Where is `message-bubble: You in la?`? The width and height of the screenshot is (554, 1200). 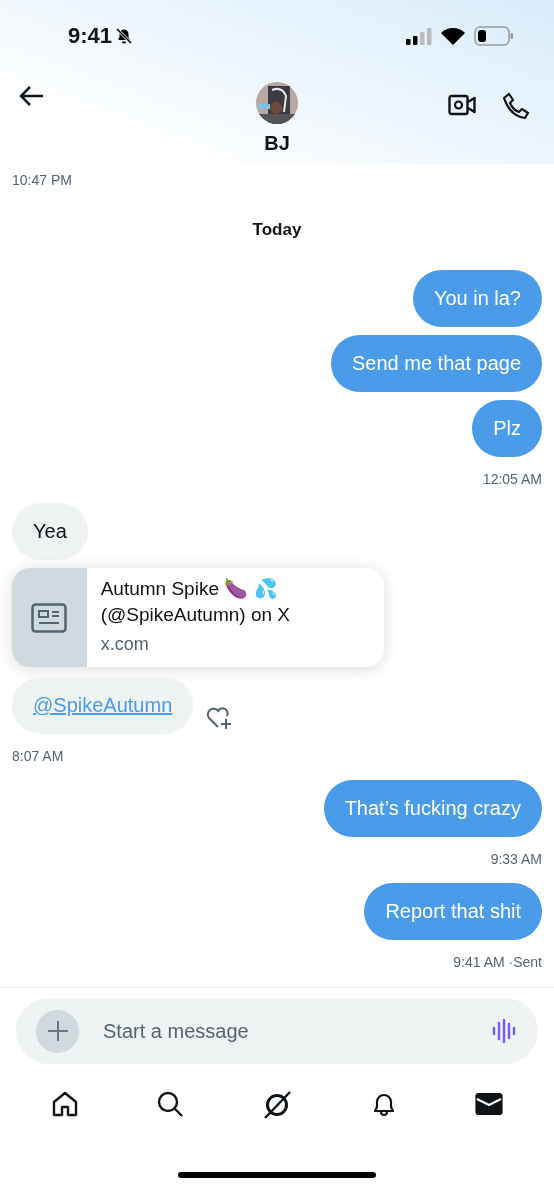 message-bubble: You in la? is located at coordinates (477, 298).